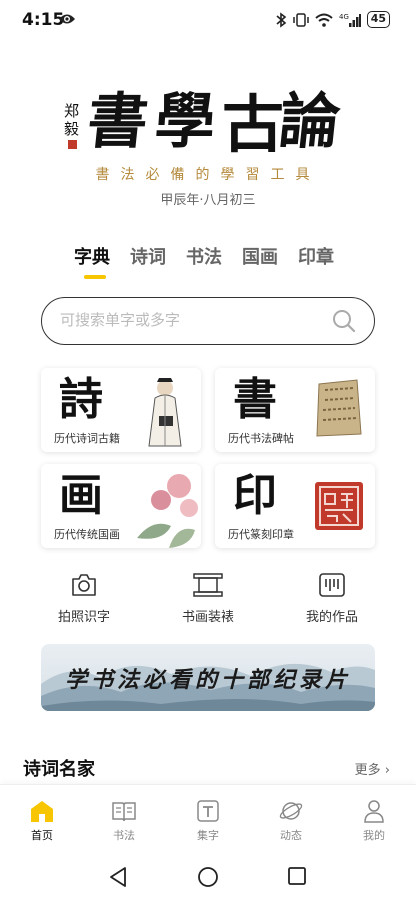 The height and width of the screenshot is (900, 416). I want to click on lunar-date: 甲辰年·八月初三, so click(208, 200).